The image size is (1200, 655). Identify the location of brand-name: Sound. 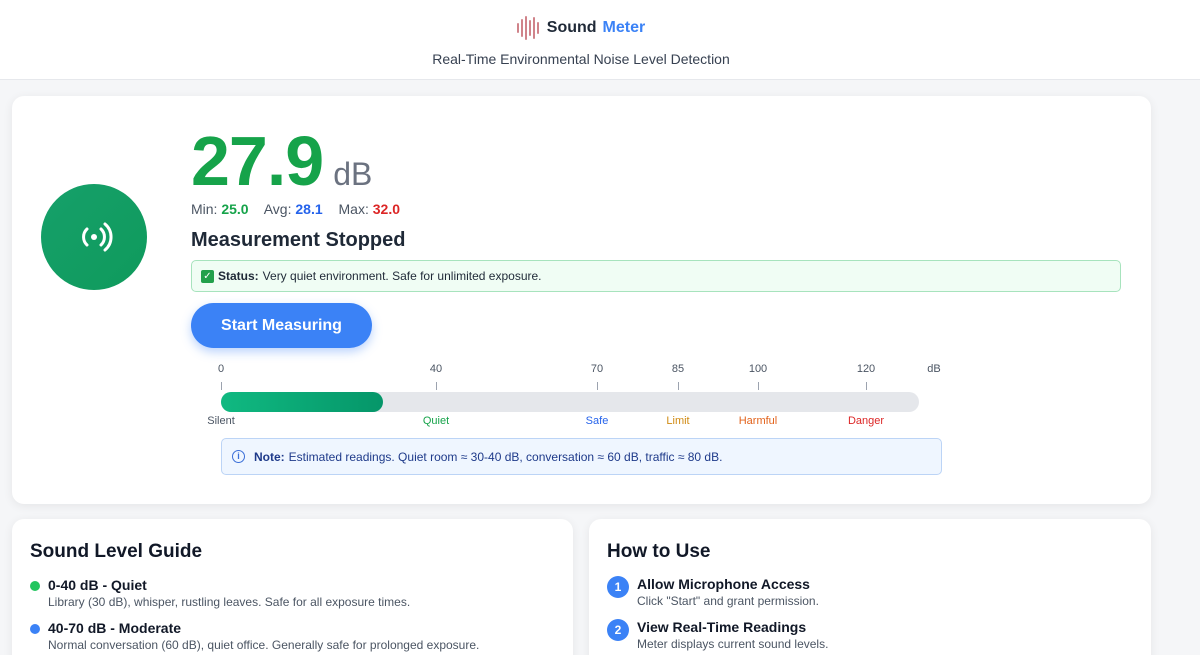
(571, 27).